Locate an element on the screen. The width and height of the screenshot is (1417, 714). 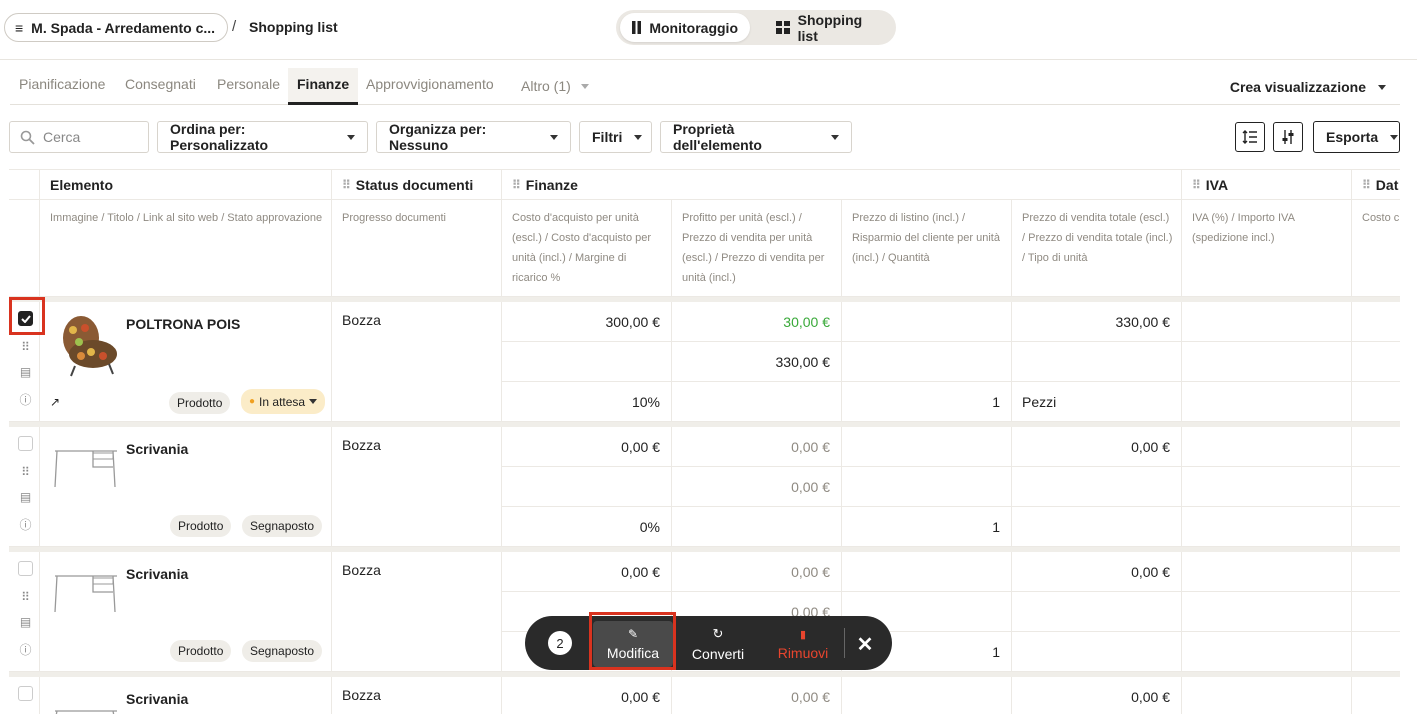
element-title: POLTRONA POIS is located at coordinates (183, 324).